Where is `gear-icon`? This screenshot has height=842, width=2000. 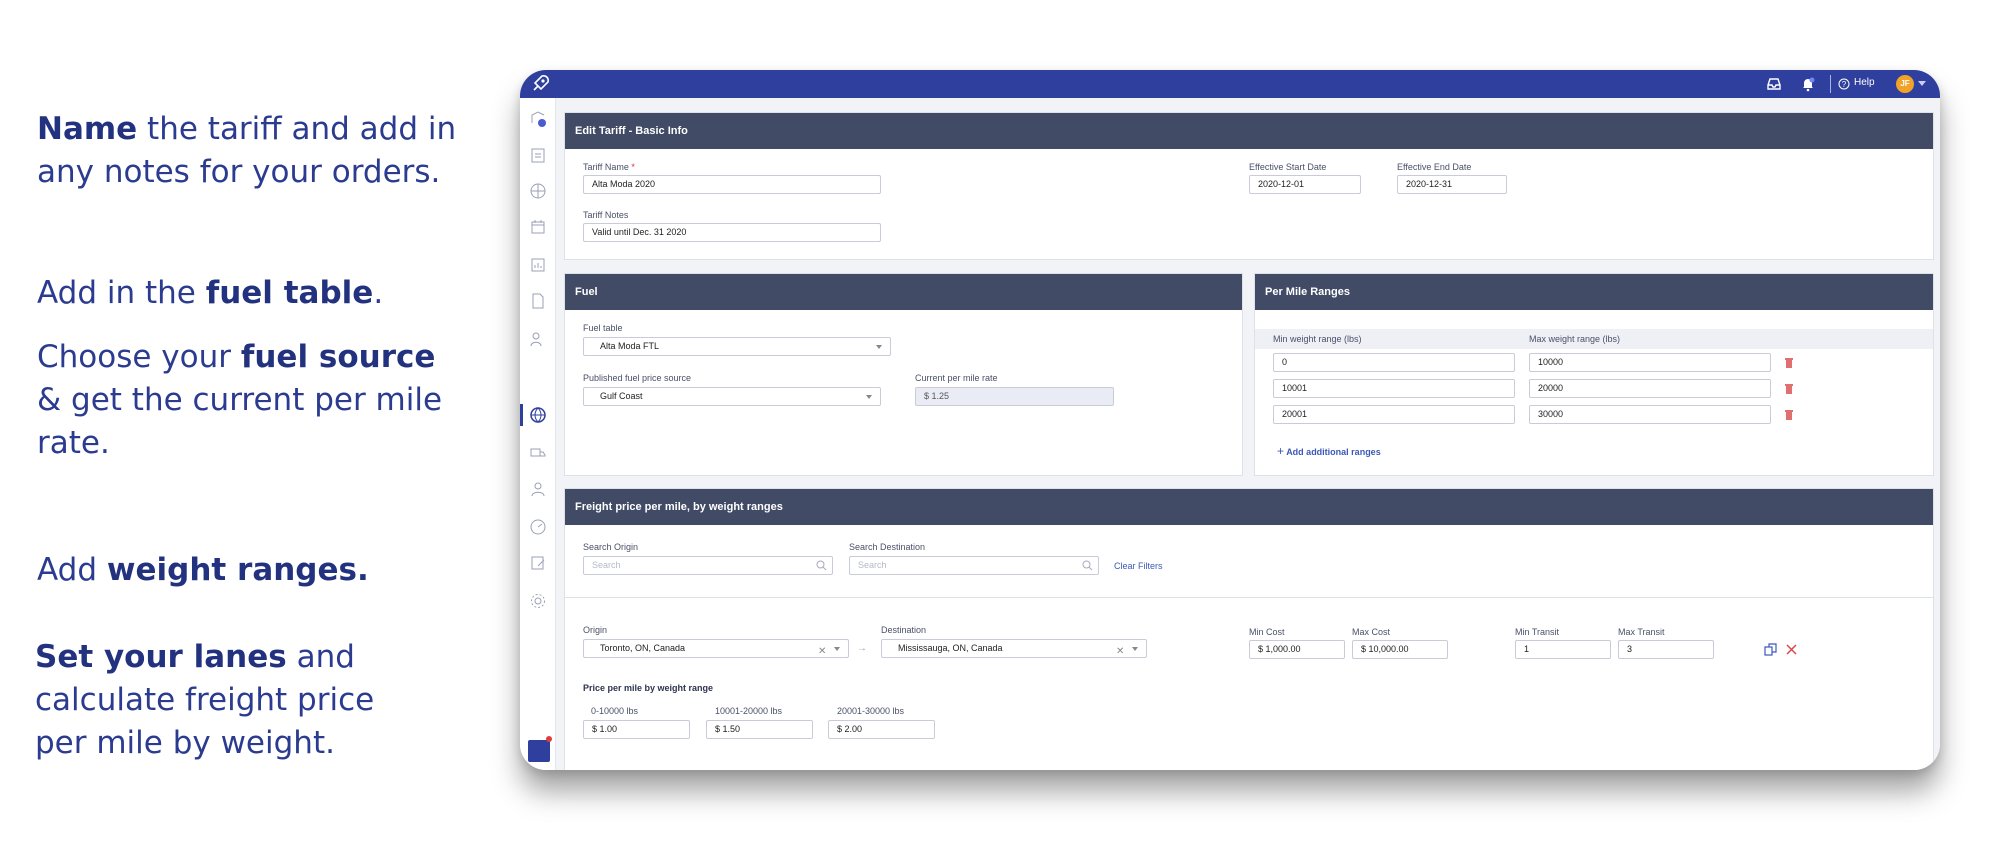 gear-icon is located at coordinates (538, 601).